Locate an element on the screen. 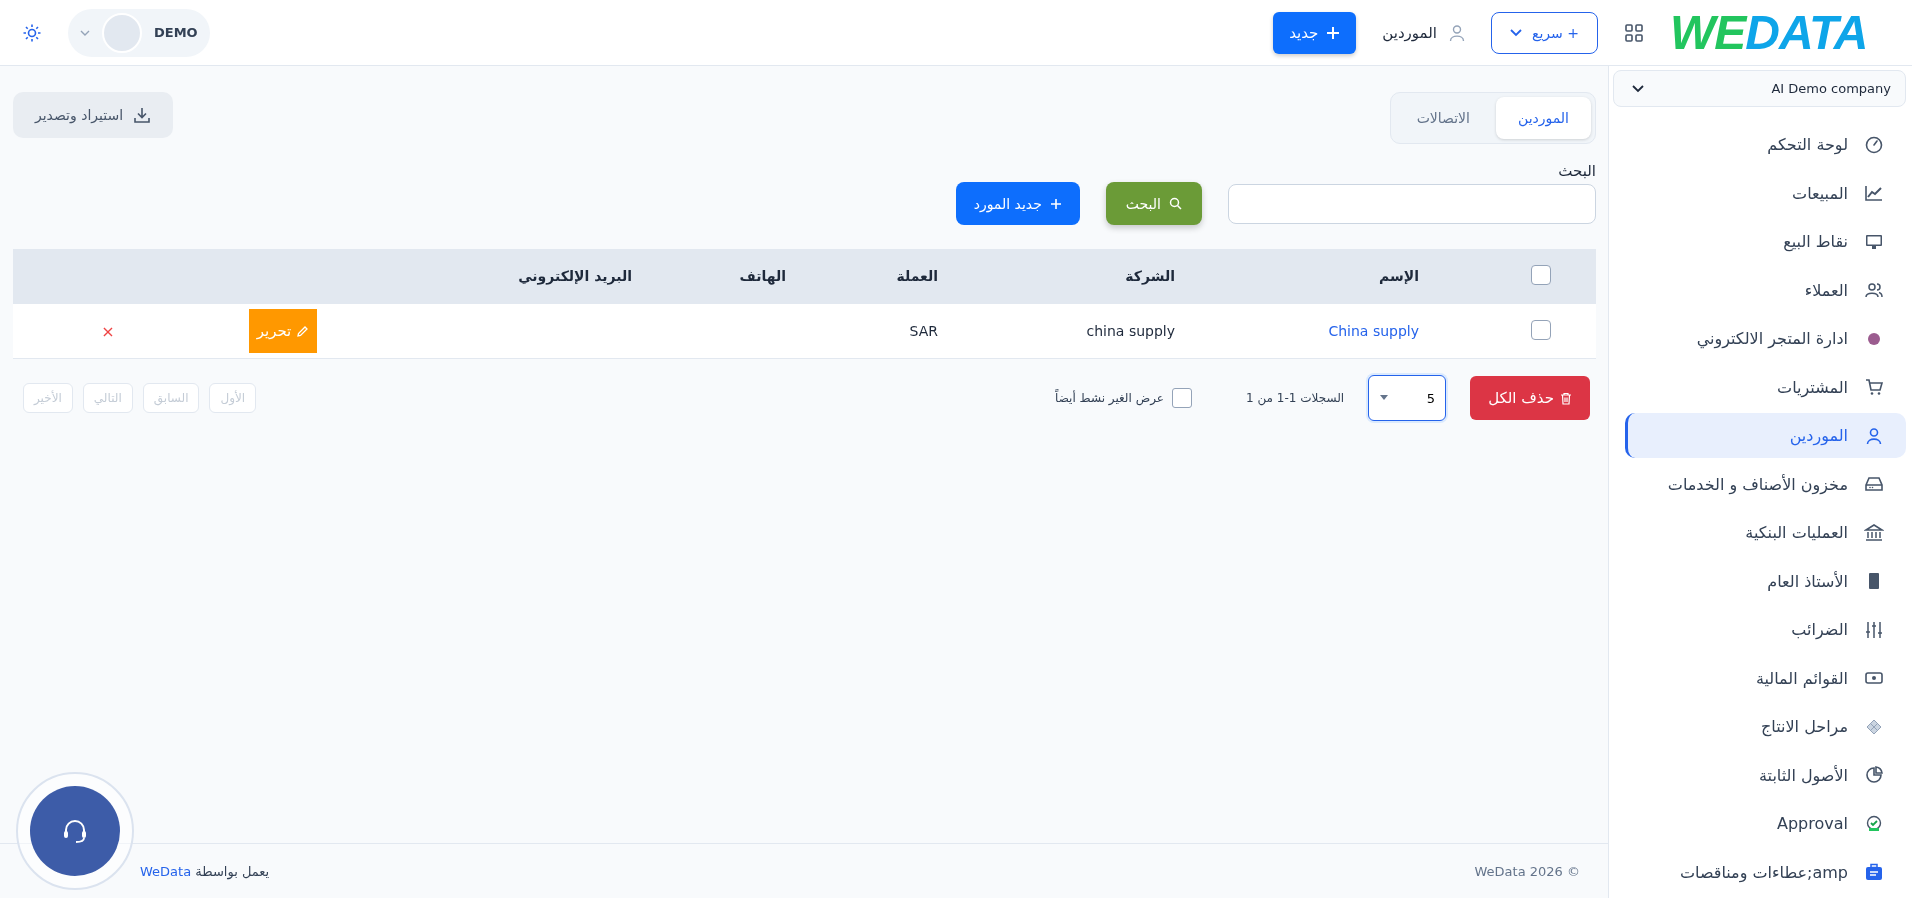 This screenshot has height=898, width=1912. column-header: الشركة is located at coordinates (1150, 276).